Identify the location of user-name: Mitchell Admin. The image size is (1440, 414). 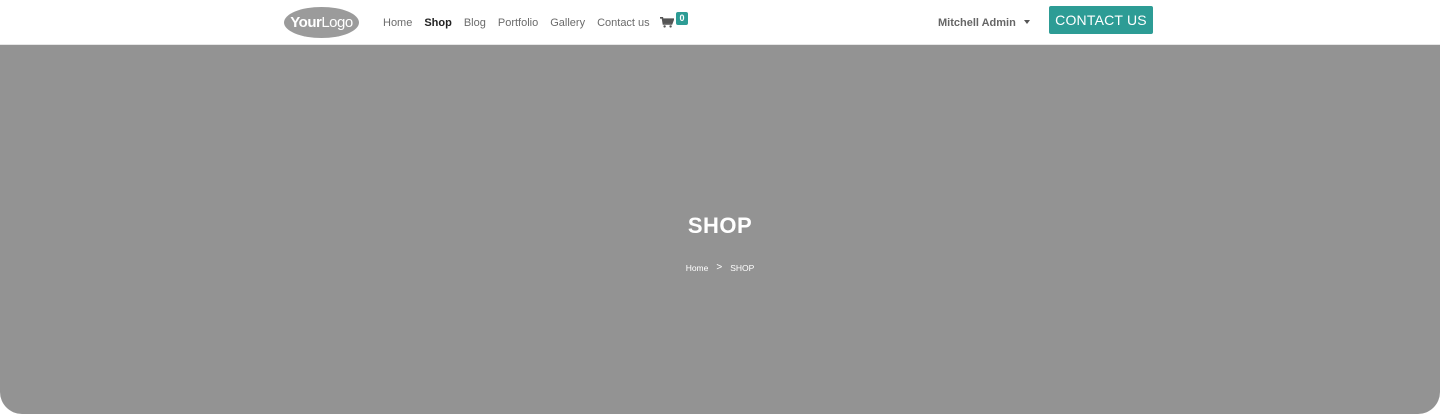
(977, 23).